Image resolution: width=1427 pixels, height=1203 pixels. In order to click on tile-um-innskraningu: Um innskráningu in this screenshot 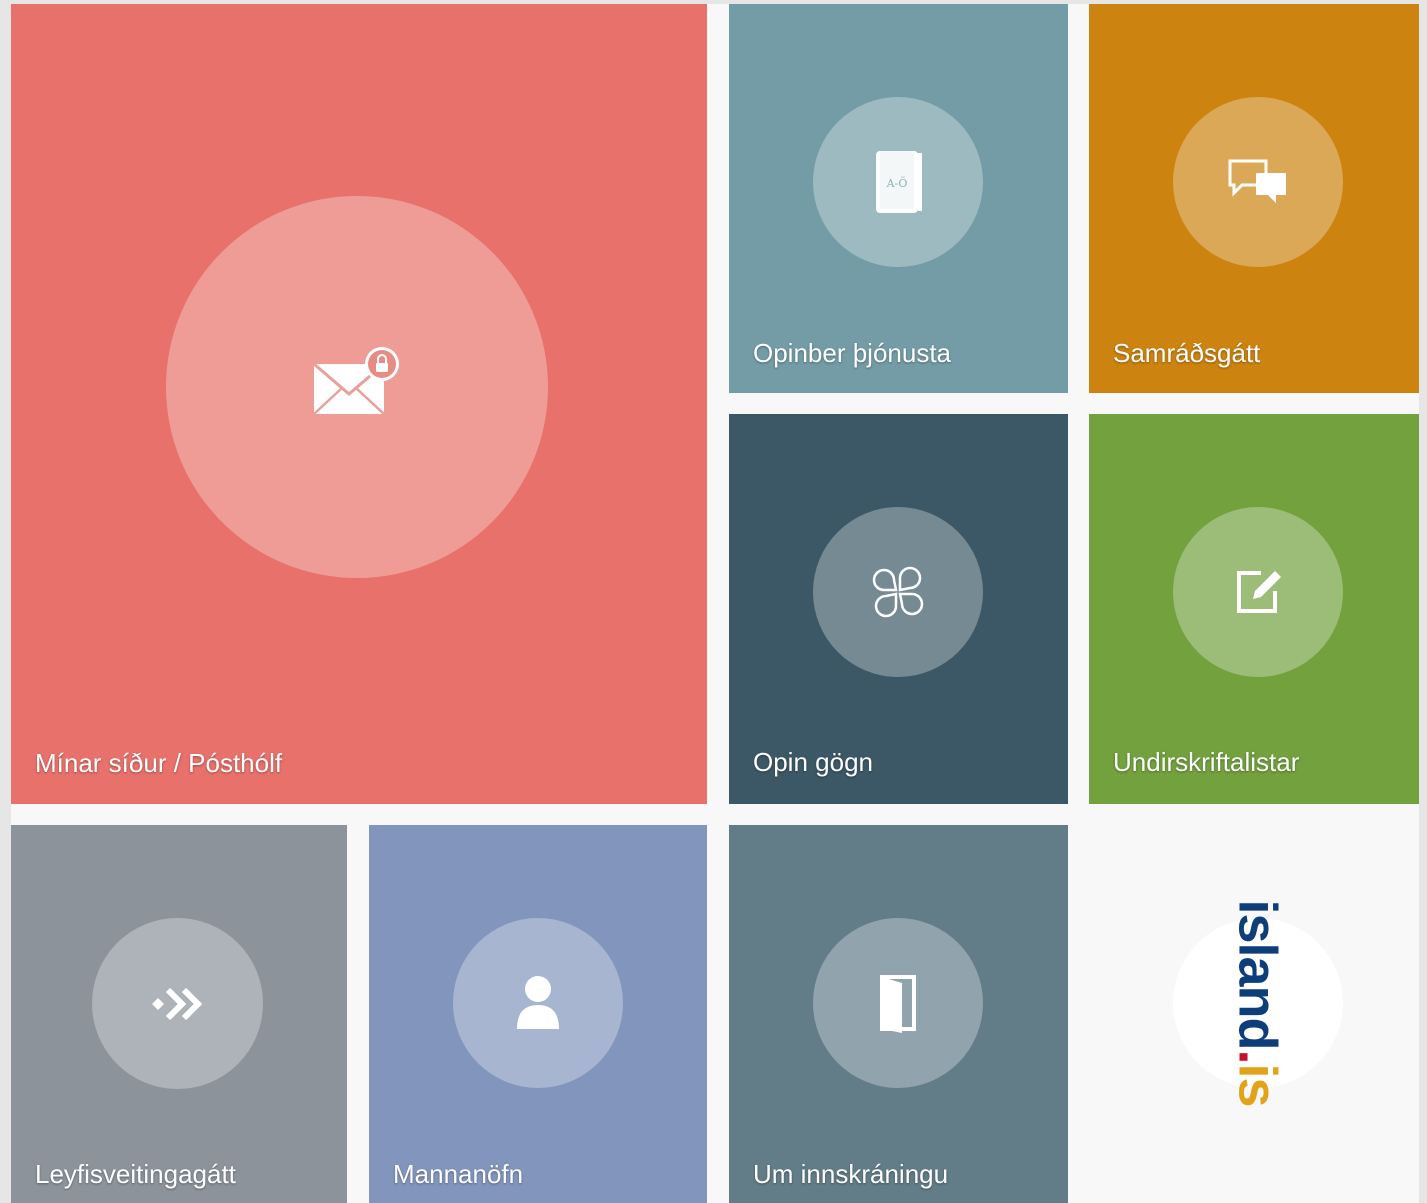, I will do `click(898, 1014)`.